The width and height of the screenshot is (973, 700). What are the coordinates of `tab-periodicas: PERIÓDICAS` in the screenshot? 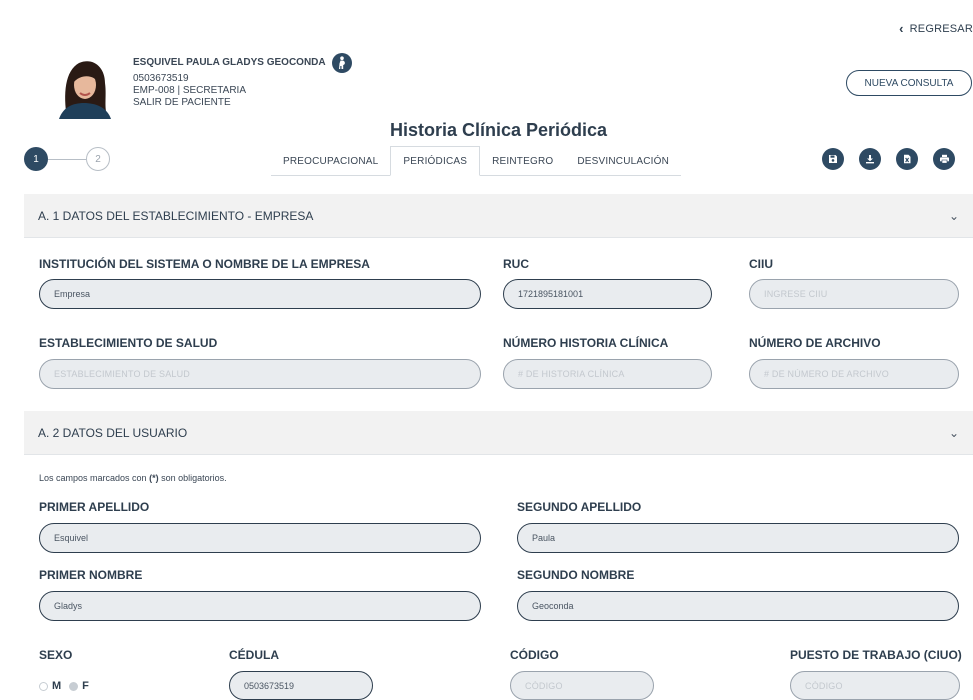 It's located at (435, 161).